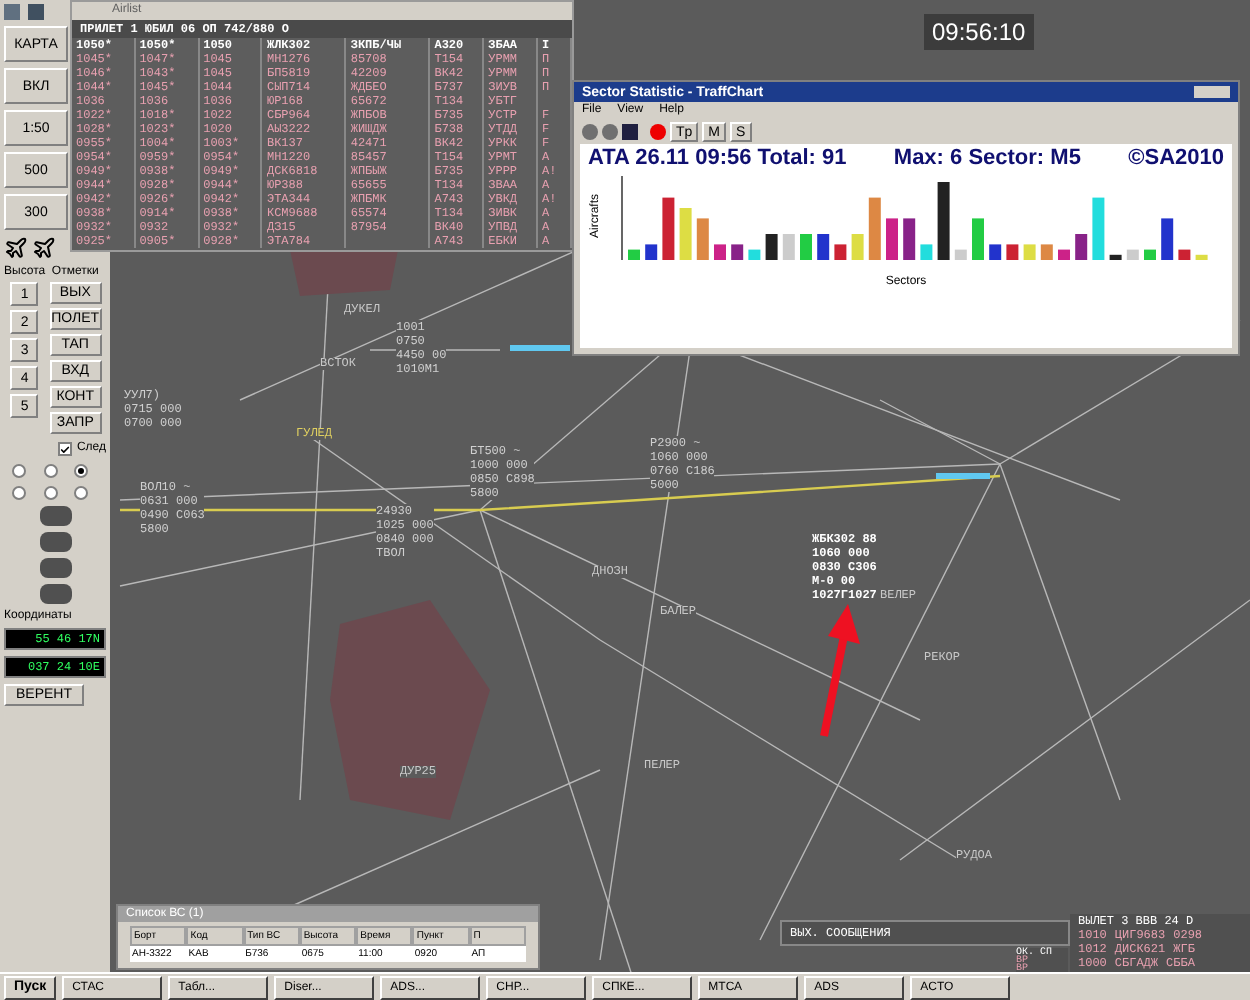 The width and height of the screenshot is (1250, 1000). I want to click on copyright-text: ©SA2010, so click(1176, 158).